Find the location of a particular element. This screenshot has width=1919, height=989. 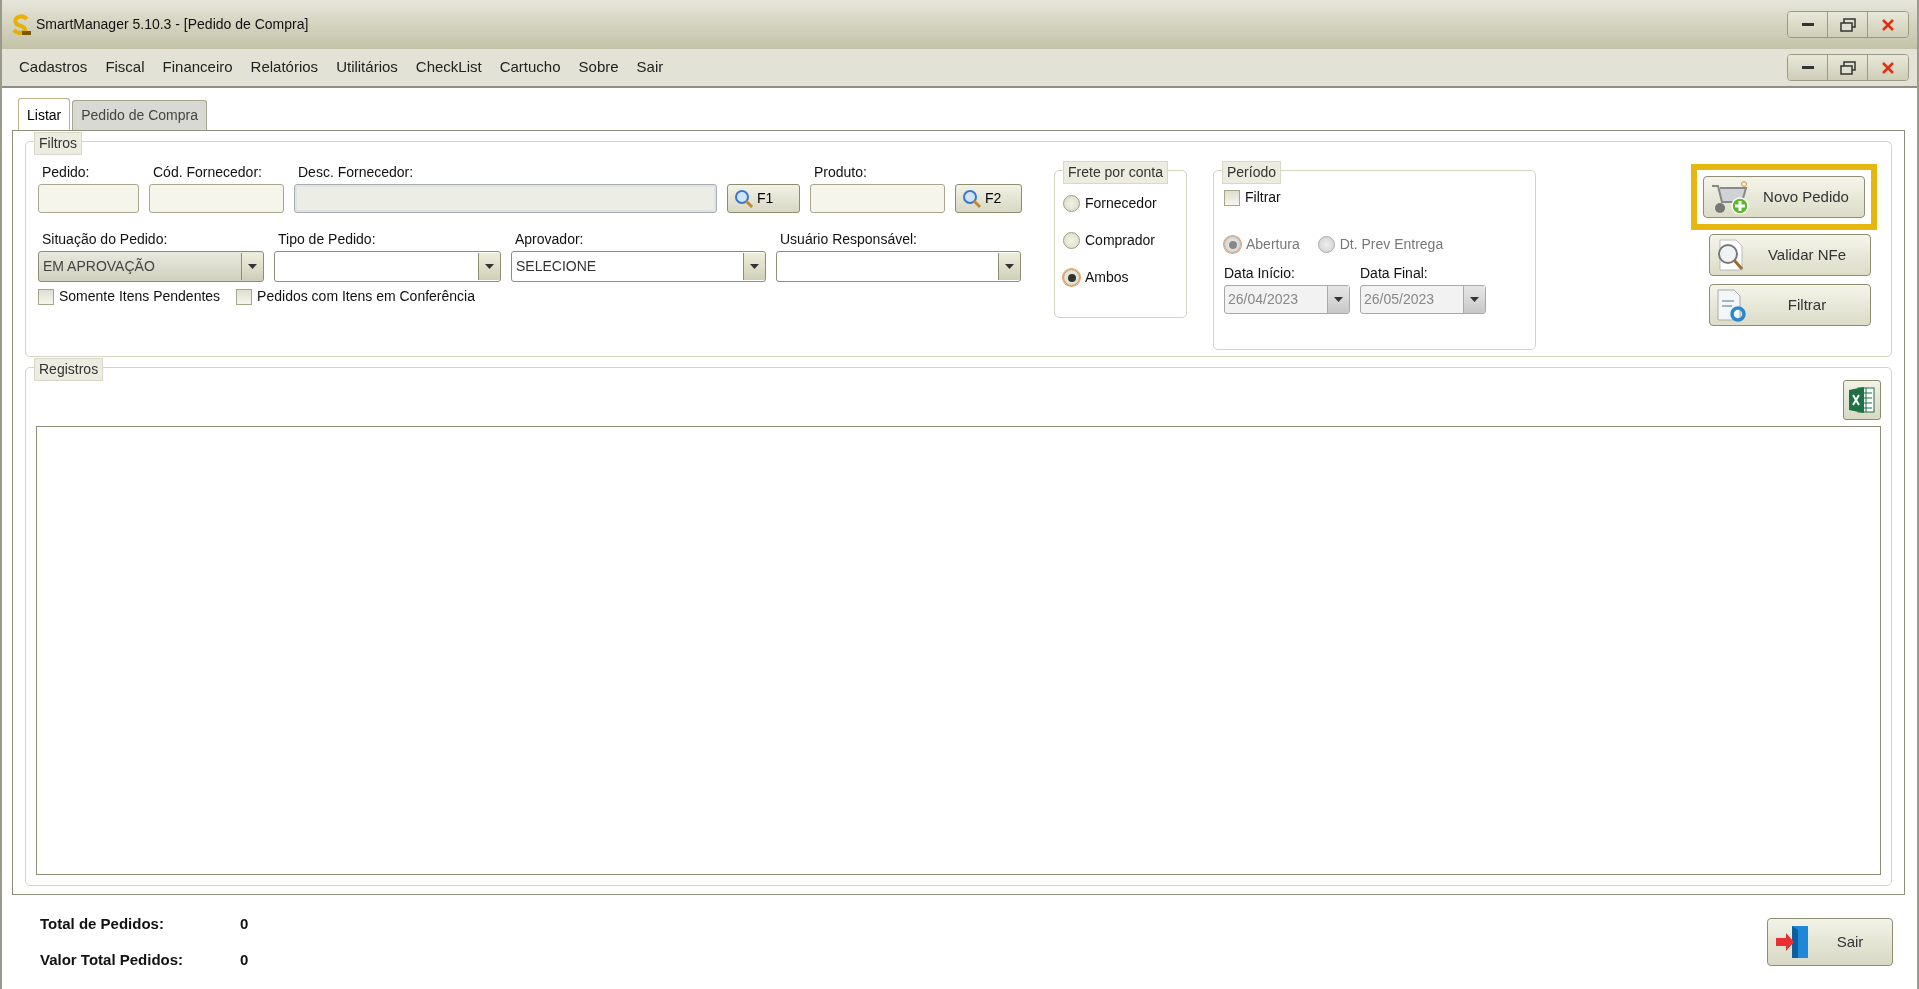

total-label: Valor Total Pedidos: is located at coordinates (112, 960).